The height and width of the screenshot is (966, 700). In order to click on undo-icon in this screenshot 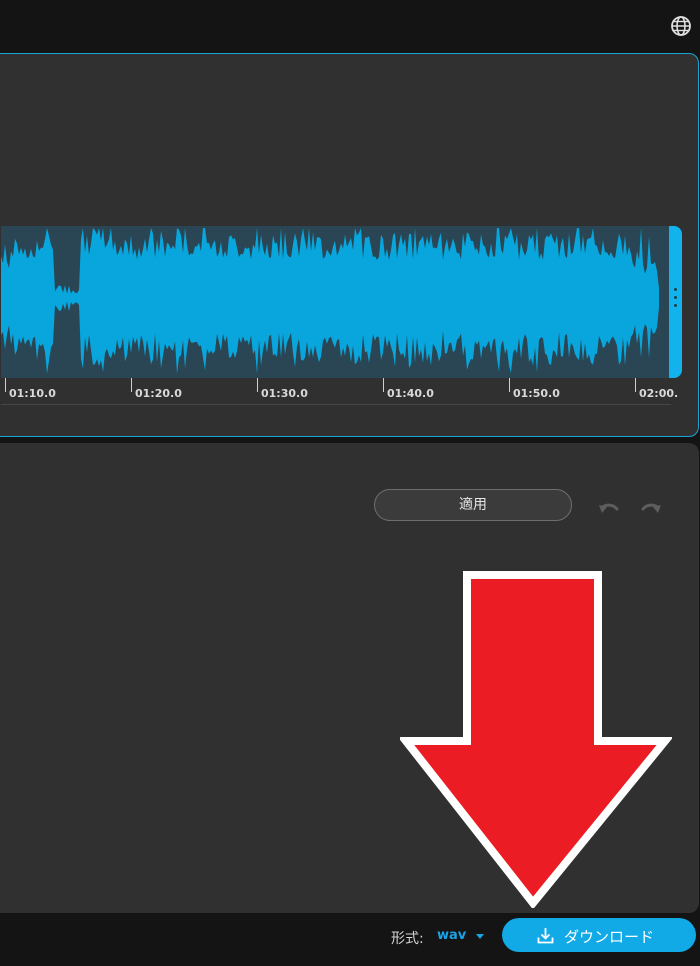, I will do `click(609, 509)`.